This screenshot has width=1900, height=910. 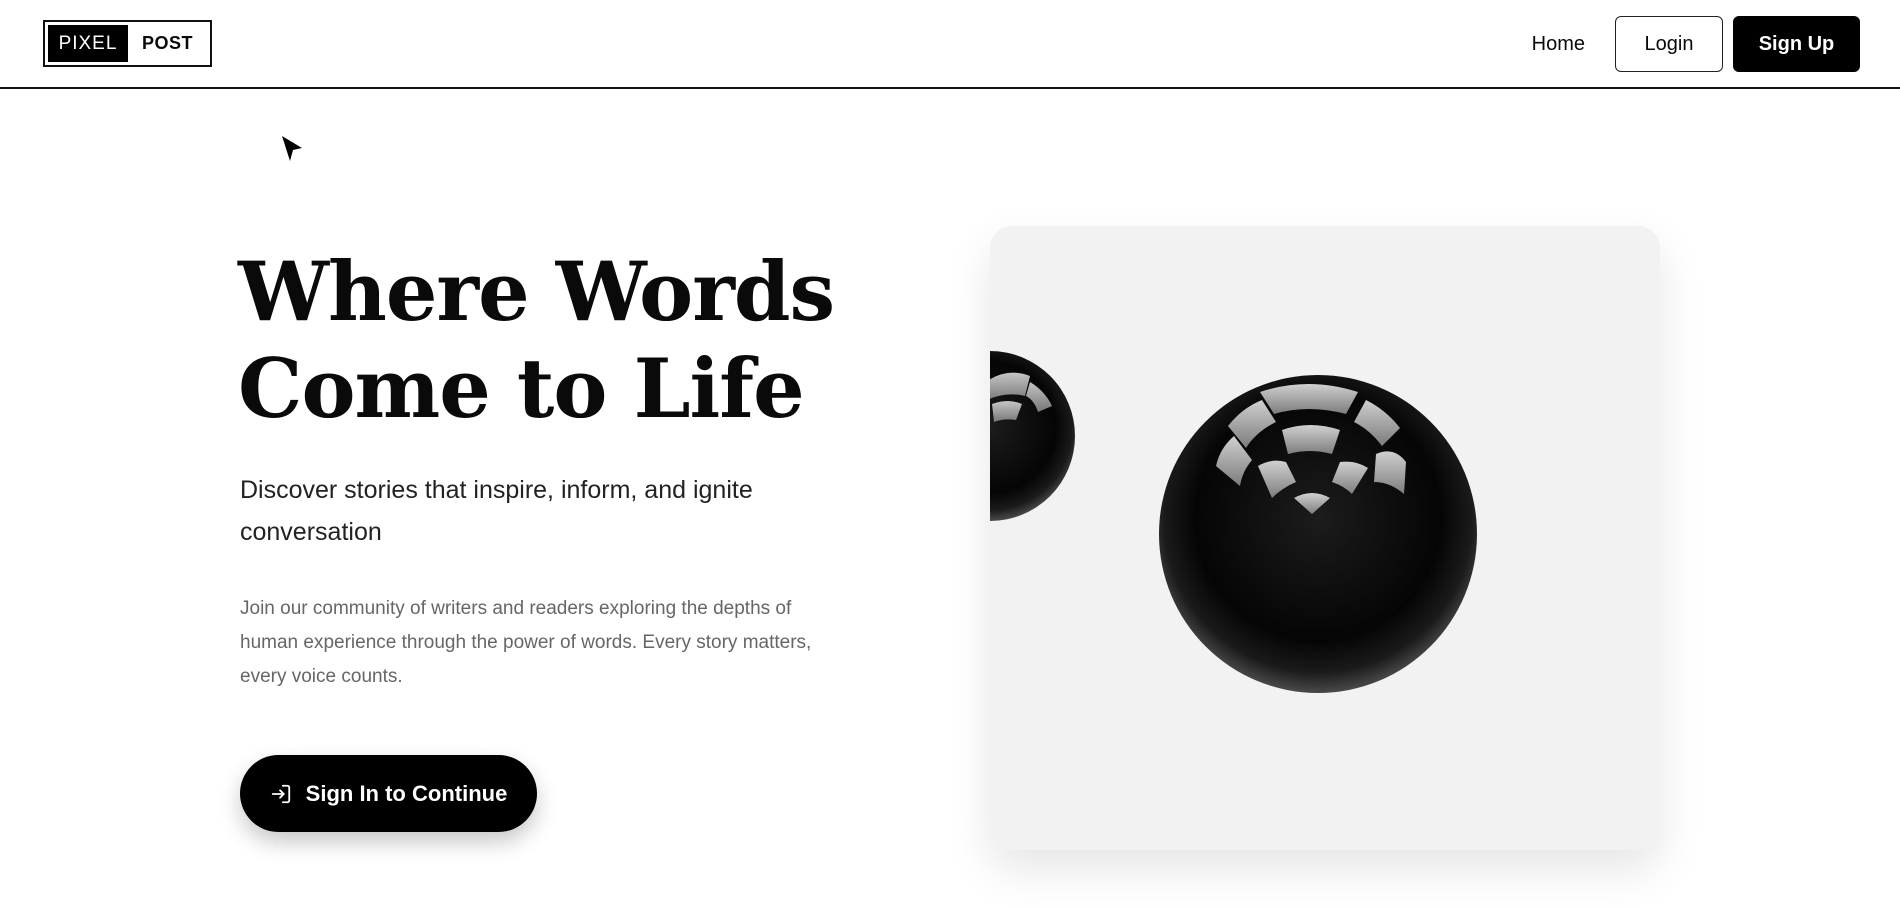 I want to click on hero-title-line-1: Where Words, so click(x=536, y=292).